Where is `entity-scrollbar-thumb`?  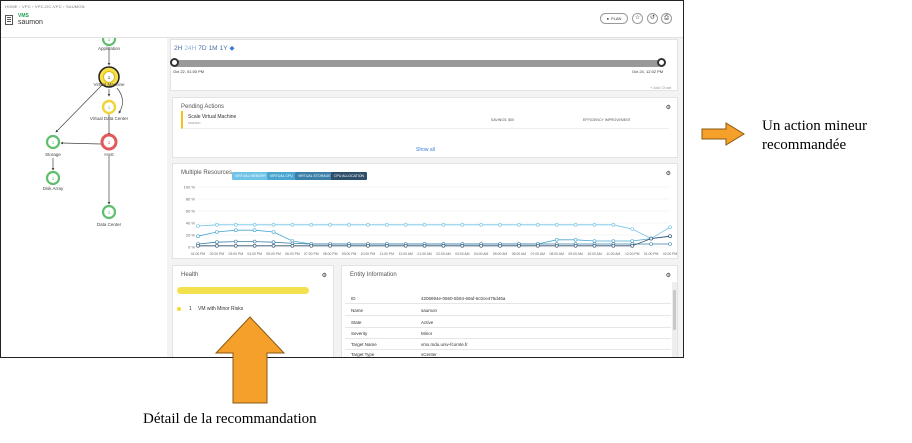 entity-scrollbar-thumb is located at coordinates (674, 310).